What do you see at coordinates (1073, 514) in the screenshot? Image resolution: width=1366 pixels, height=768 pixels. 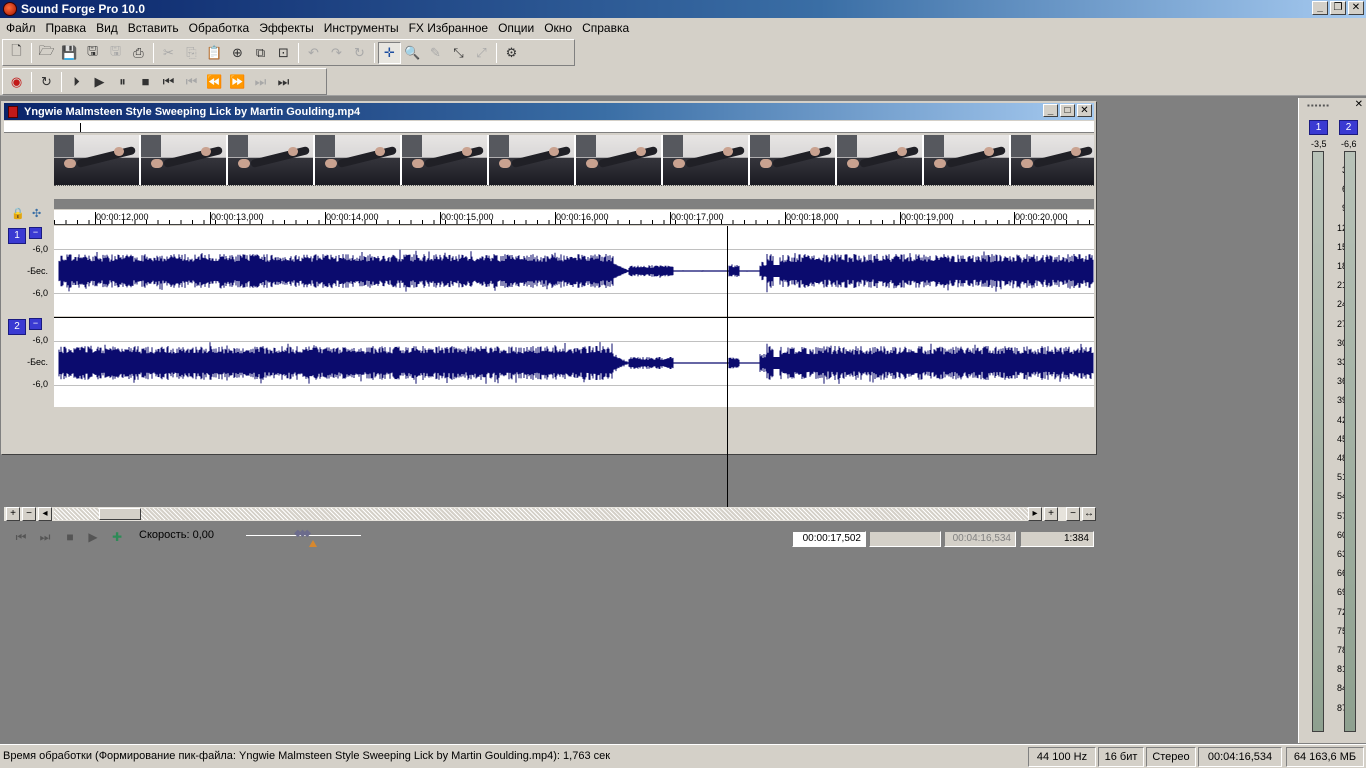 I see `zoom-out-button: −` at bounding box center [1073, 514].